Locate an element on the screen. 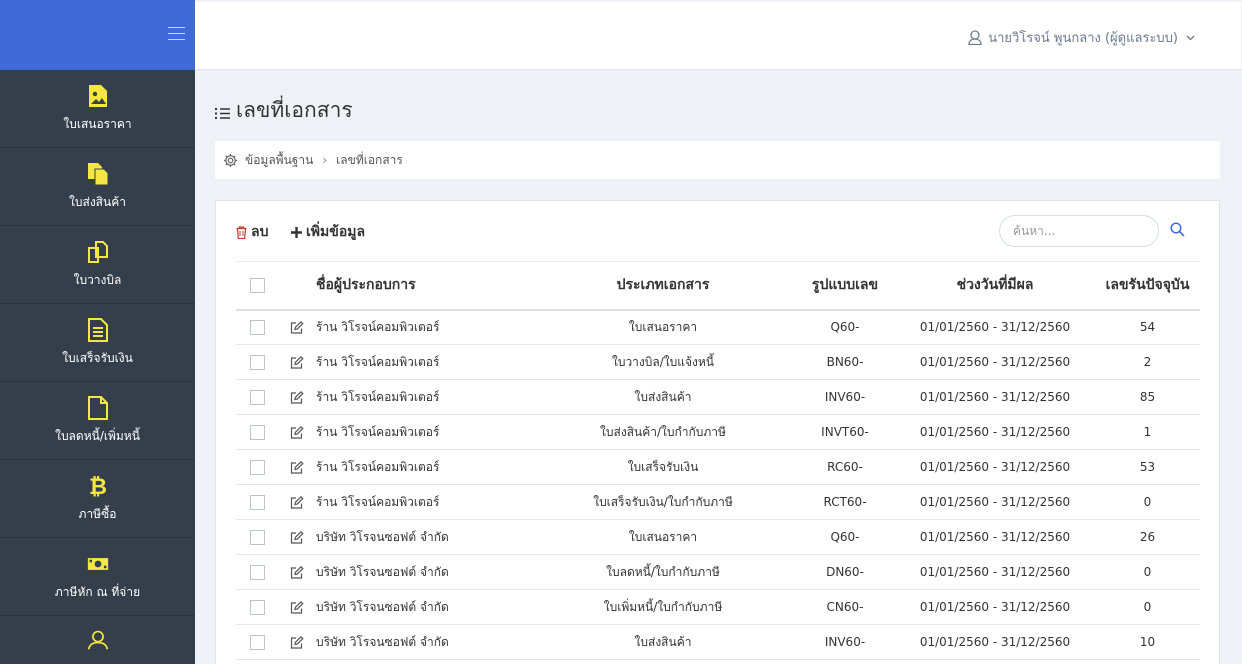  select-all-checkbox is located at coordinates (257, 285).